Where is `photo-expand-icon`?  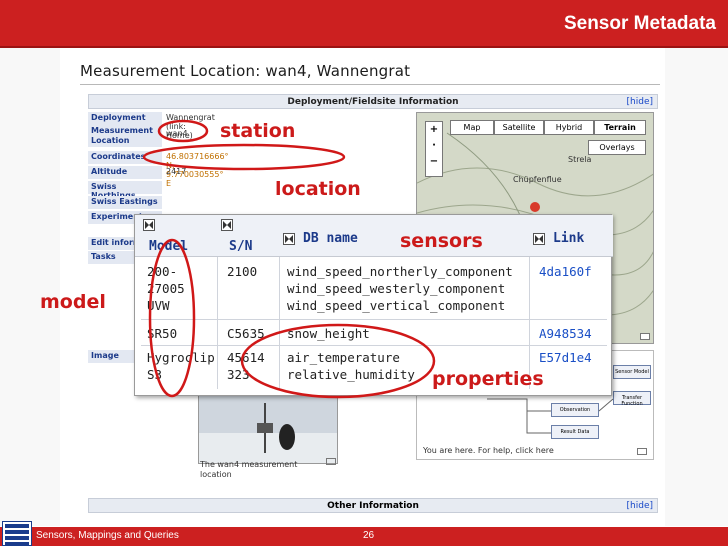 photo-expand-icon is located at coordinates (331, 461).